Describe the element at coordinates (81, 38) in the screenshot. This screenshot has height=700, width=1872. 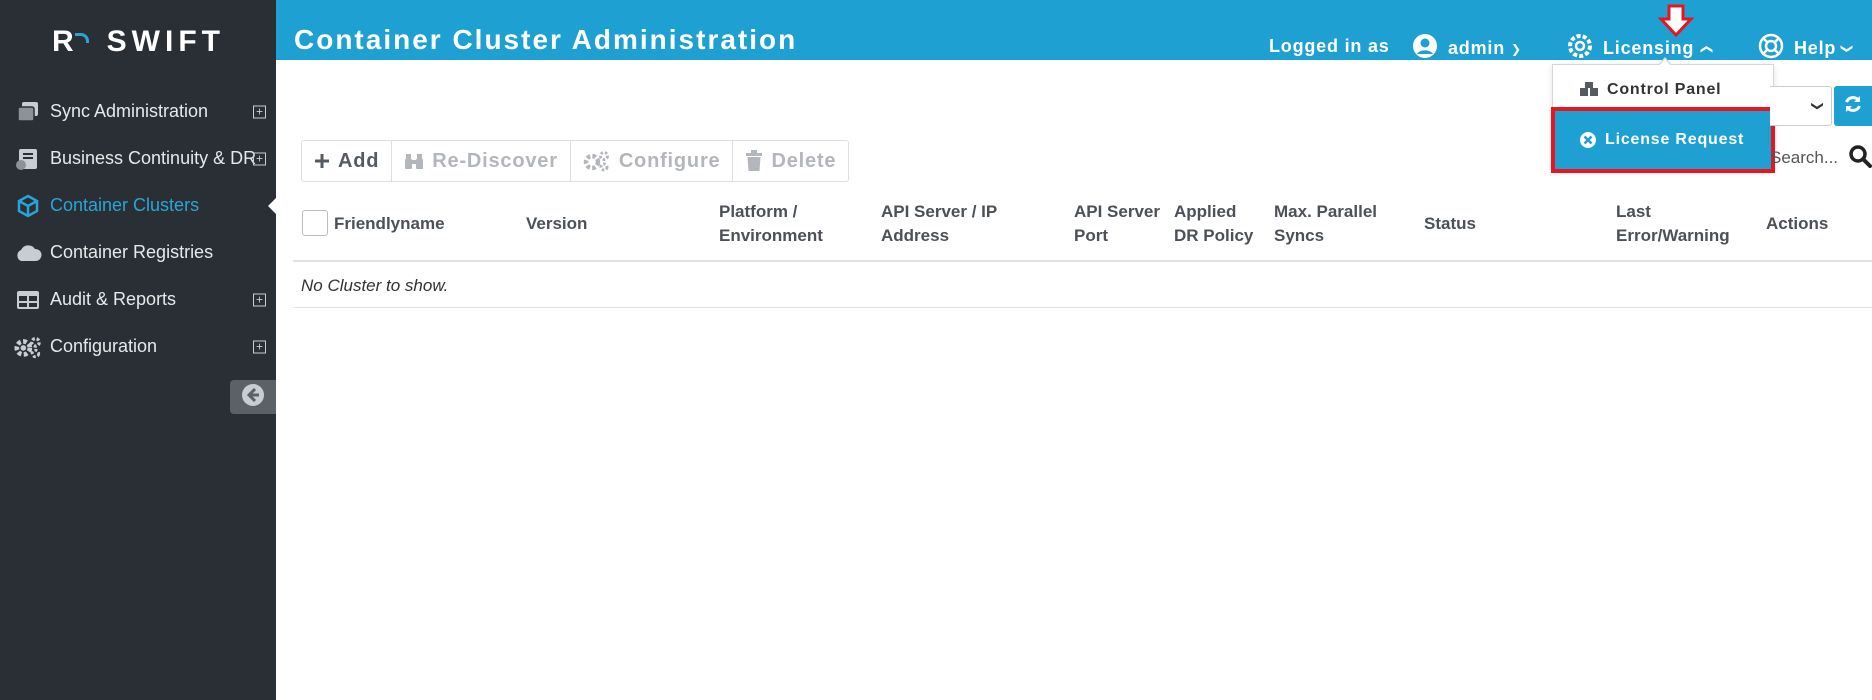
I see `brand-logo-mark` at that location.